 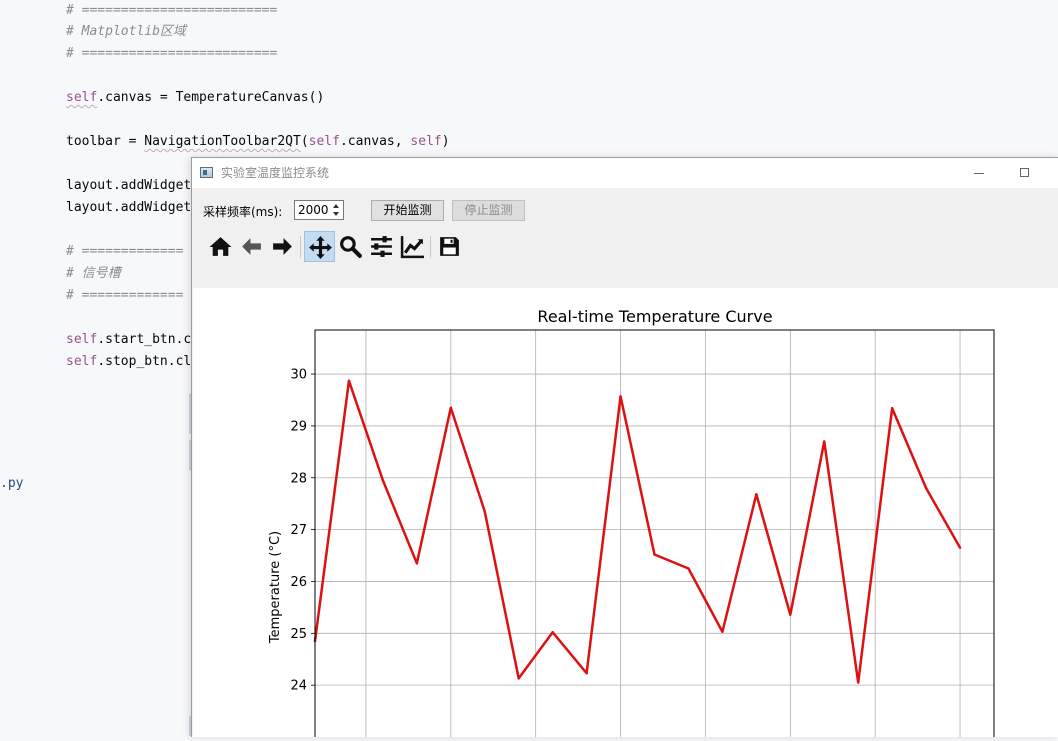 I want to click on y-tick-label: 29, so click(x=298, y=426).